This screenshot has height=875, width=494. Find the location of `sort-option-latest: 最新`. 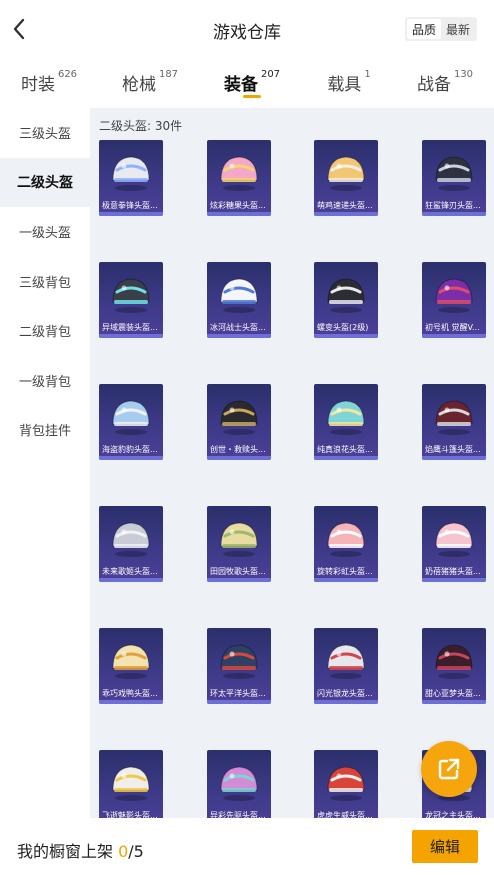

sort-option-latest: 最新 is located at coordinates (458, 29).